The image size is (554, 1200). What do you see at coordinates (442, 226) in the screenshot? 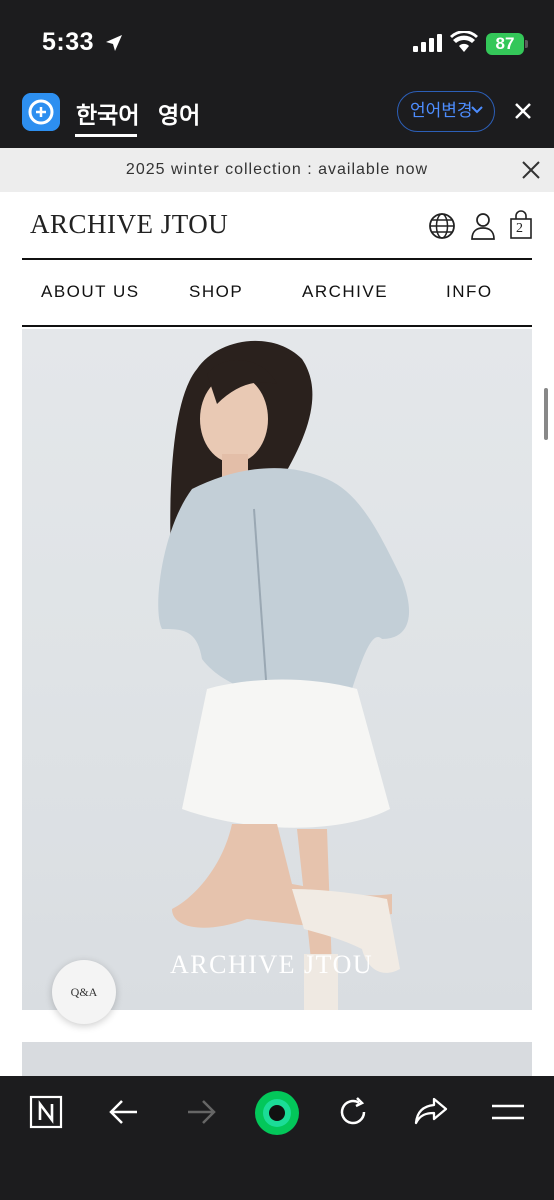
I see `globe-icon` at bounding box center [442, 226].